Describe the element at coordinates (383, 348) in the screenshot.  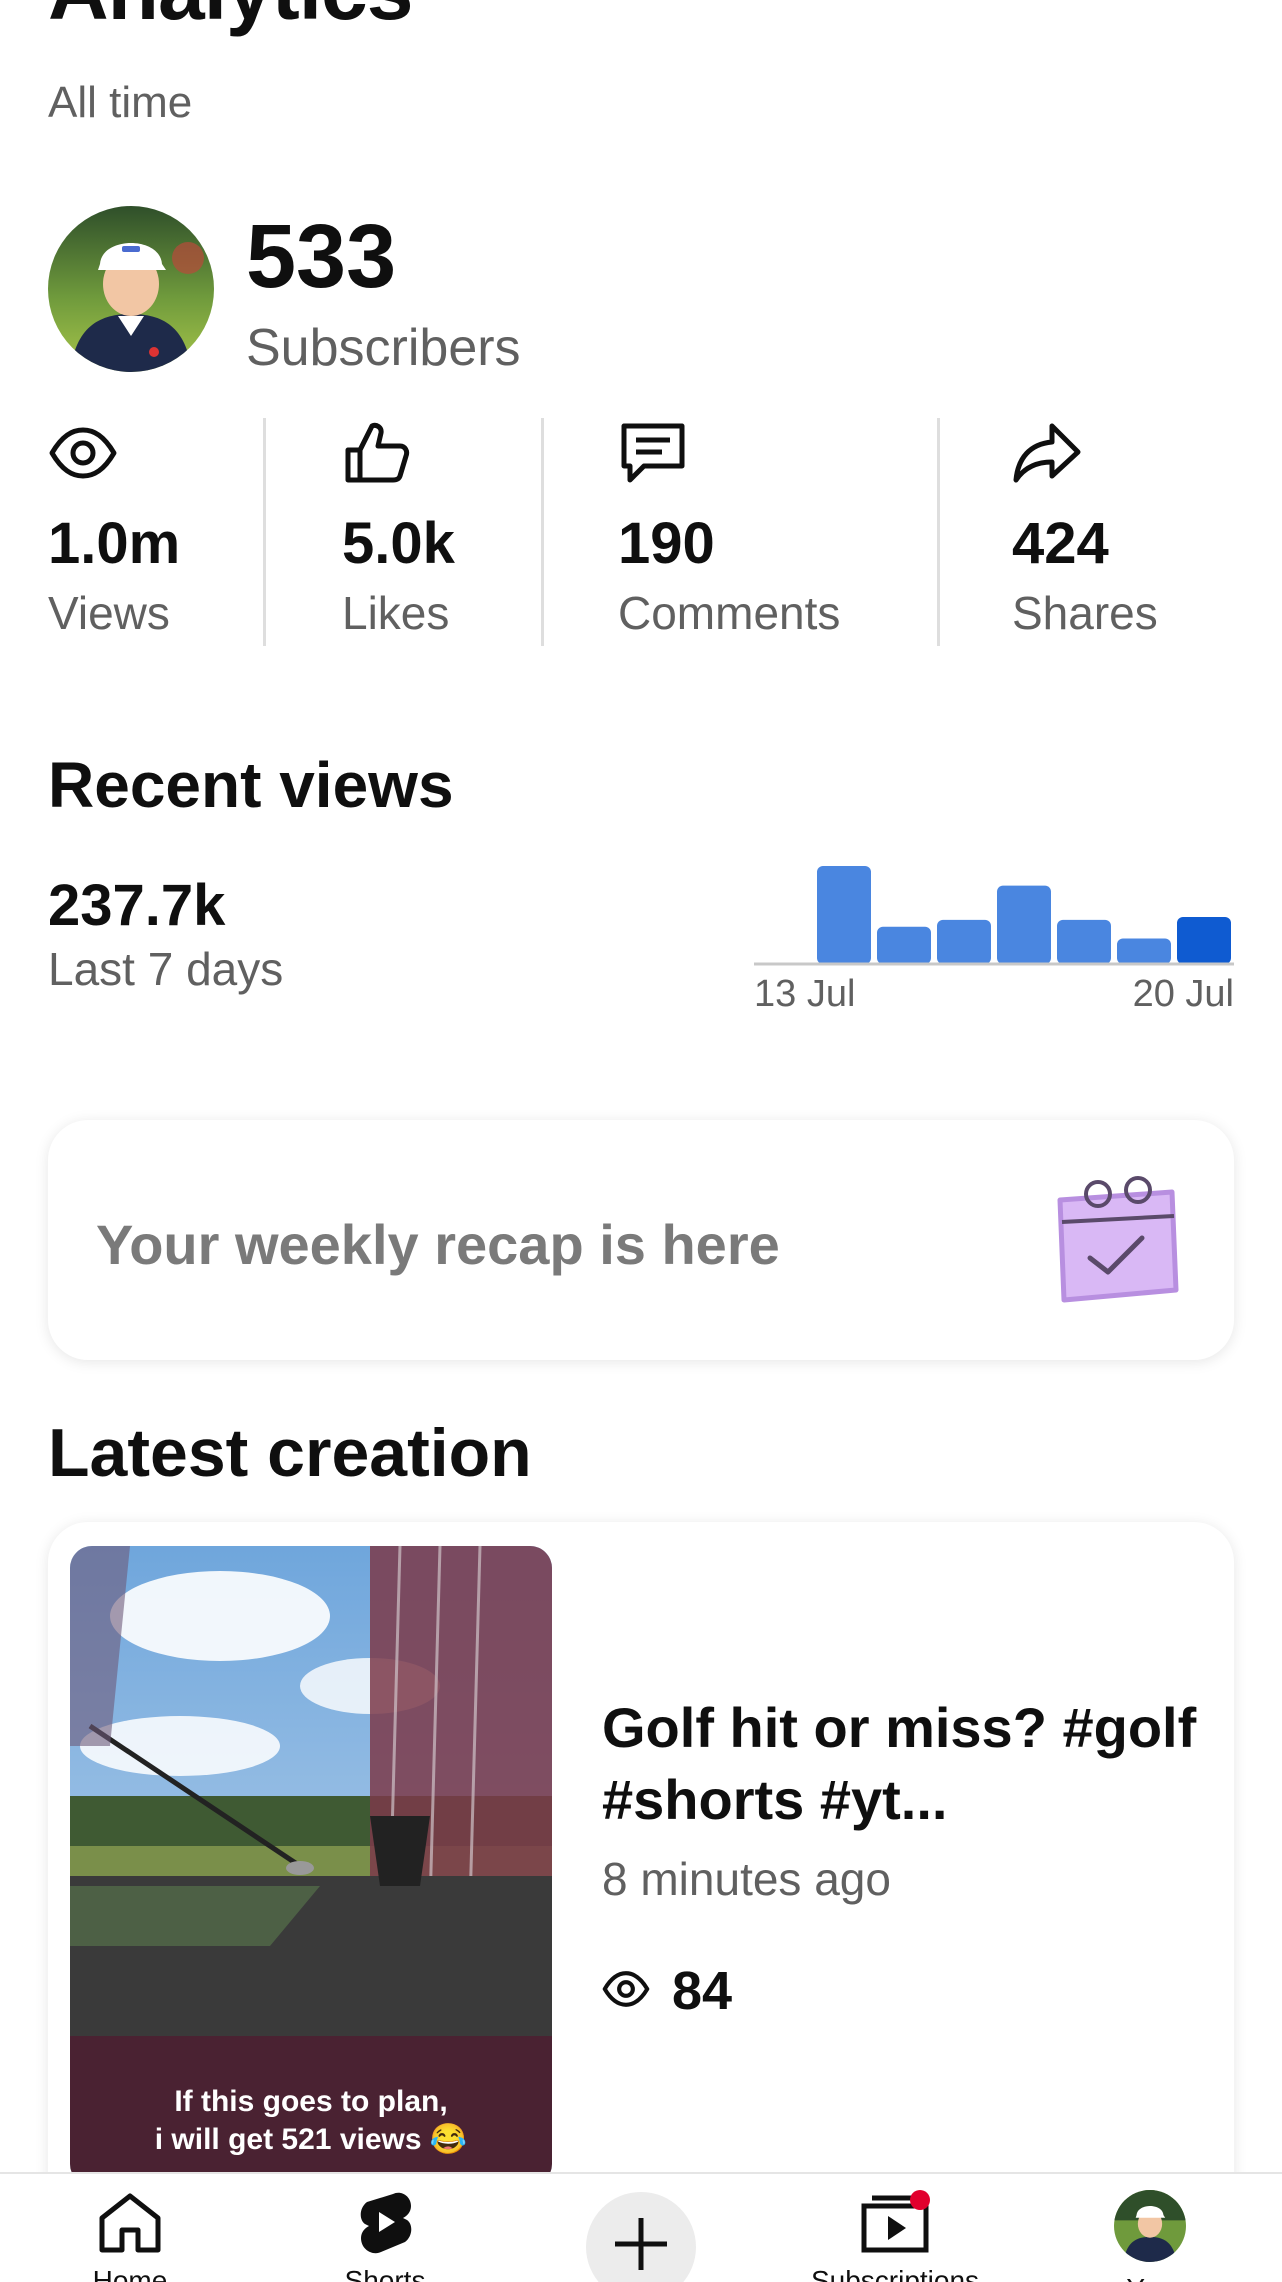
I see `subscriber-label: Subscribers` at that location.